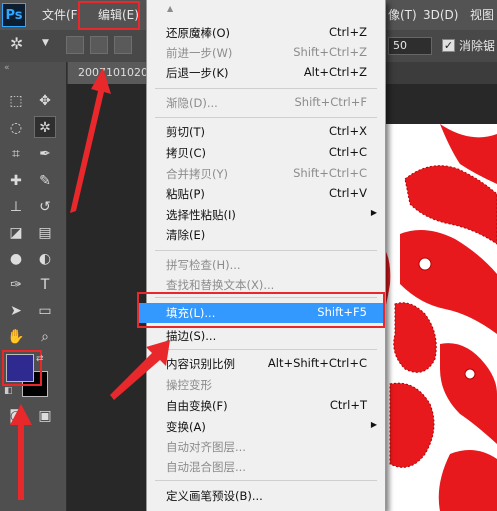  I want to click on menu-item-clear: 清除(E), so click(266, 235).